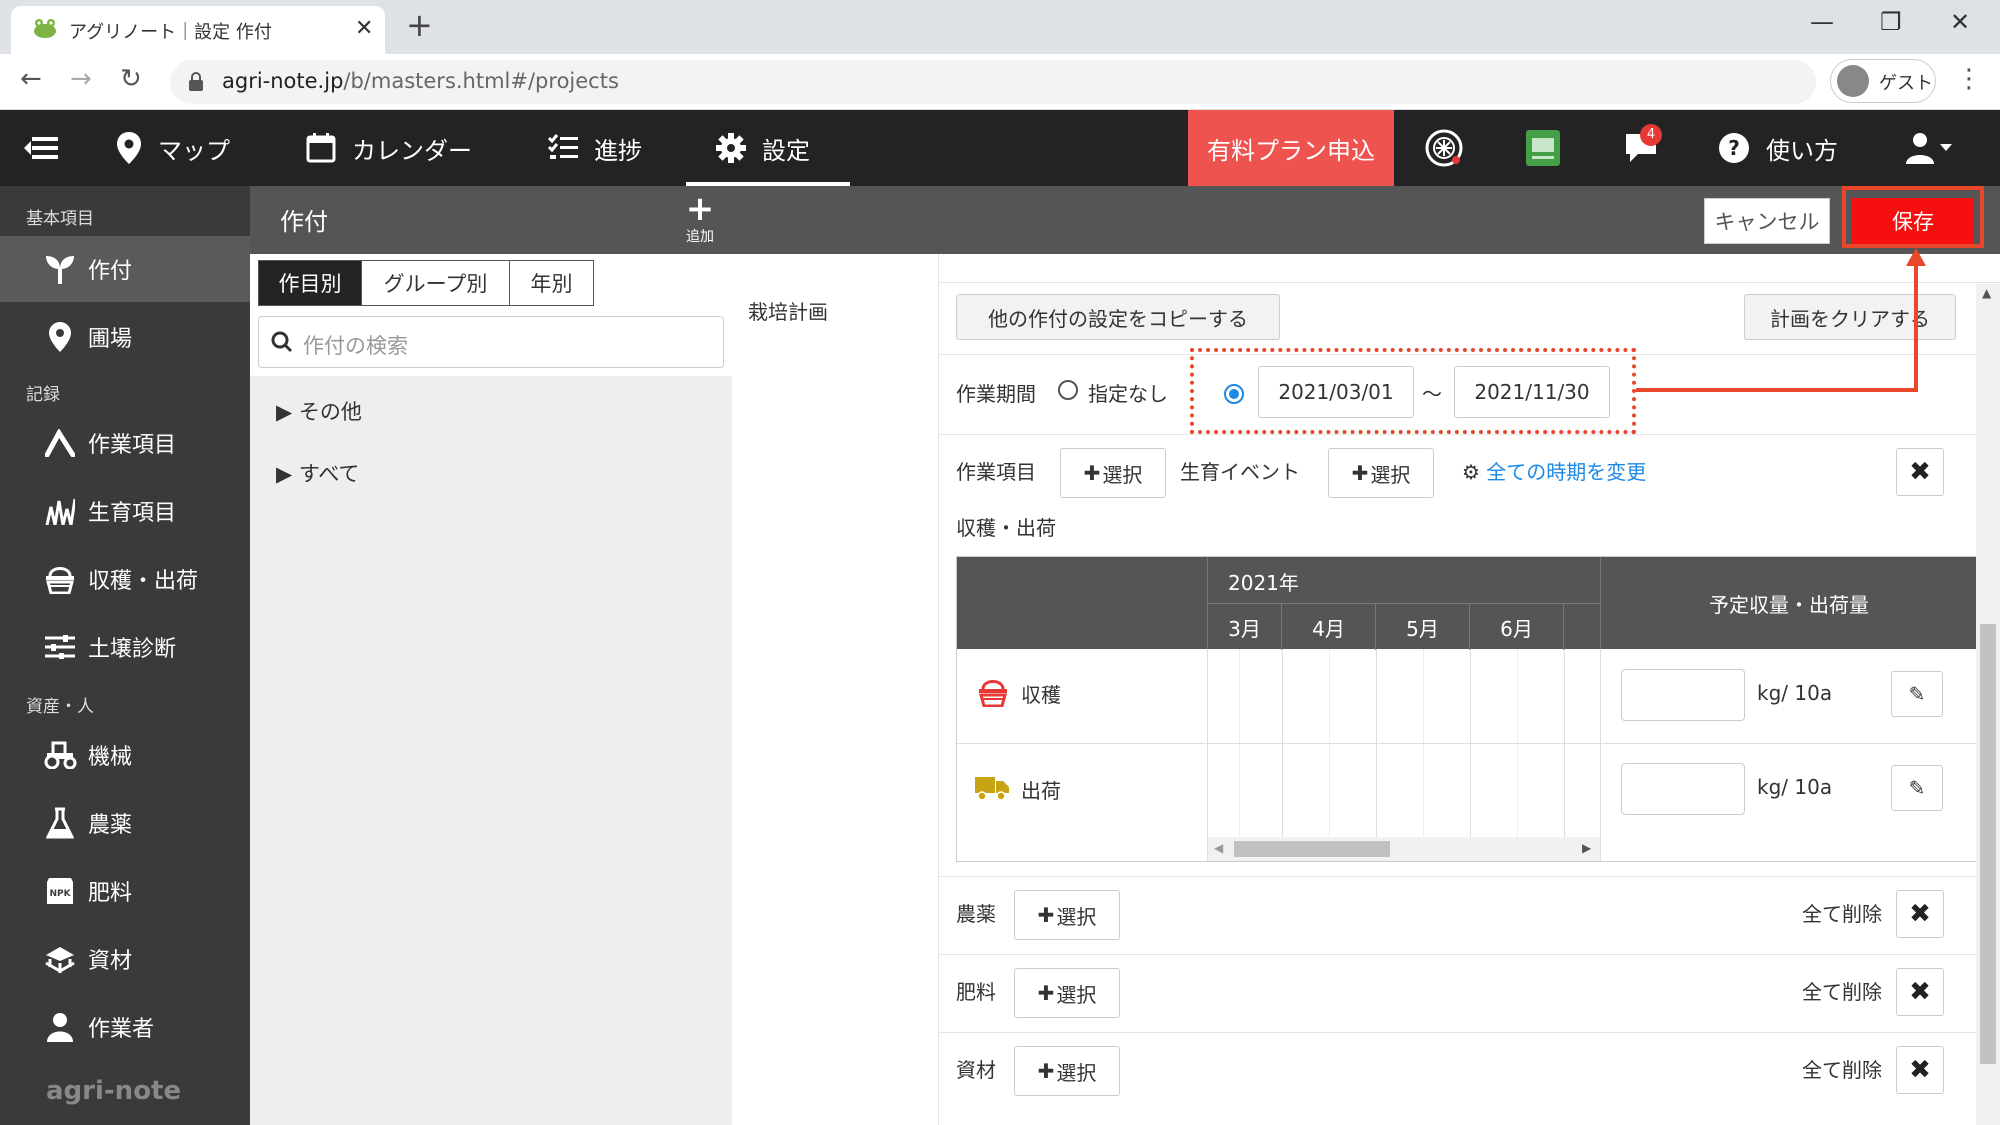 The height and width of the screenshot is (1125, 2000). Describe the element at coordinates (1917, 788) in the screenshot. I see `shipping-edit-button: ✎` at that location.